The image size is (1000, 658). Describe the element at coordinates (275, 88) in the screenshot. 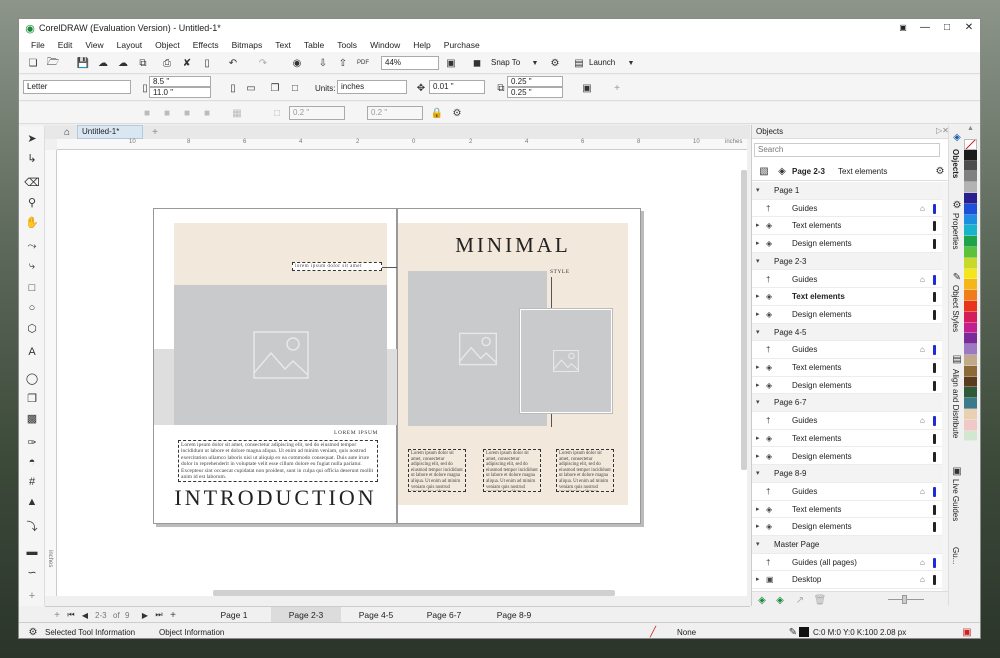

I see `all-pages-icon: ❐` at that location.